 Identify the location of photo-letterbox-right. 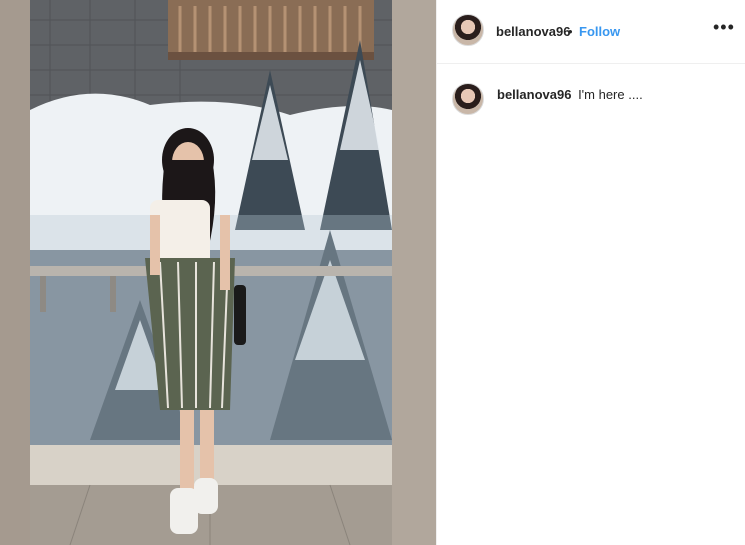
(414, 272).